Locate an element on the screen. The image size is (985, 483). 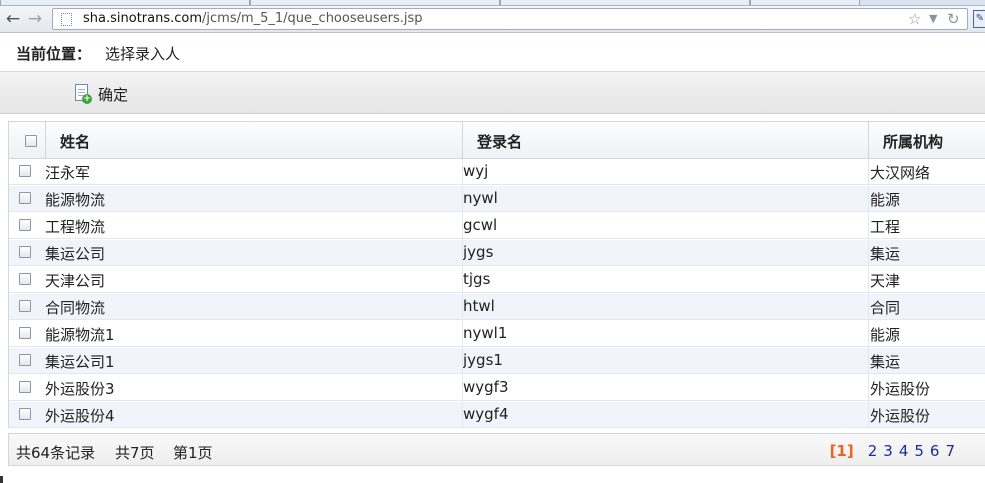
table-row: 能源物流 nywl 能源 is located at coordinates (497, 199).